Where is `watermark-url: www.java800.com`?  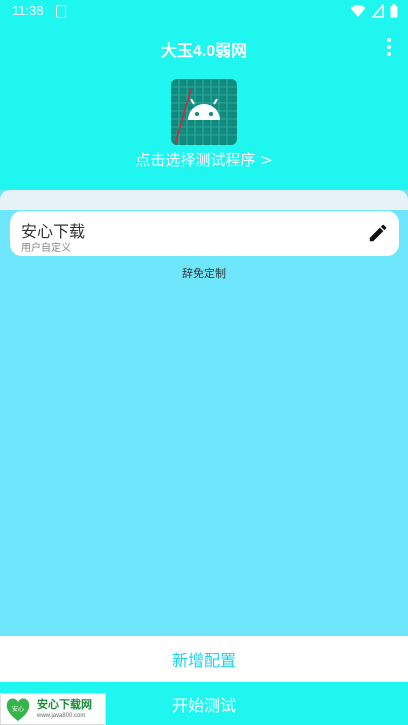 watermark-url: www.java800.com is located at coordinates (61, 715).